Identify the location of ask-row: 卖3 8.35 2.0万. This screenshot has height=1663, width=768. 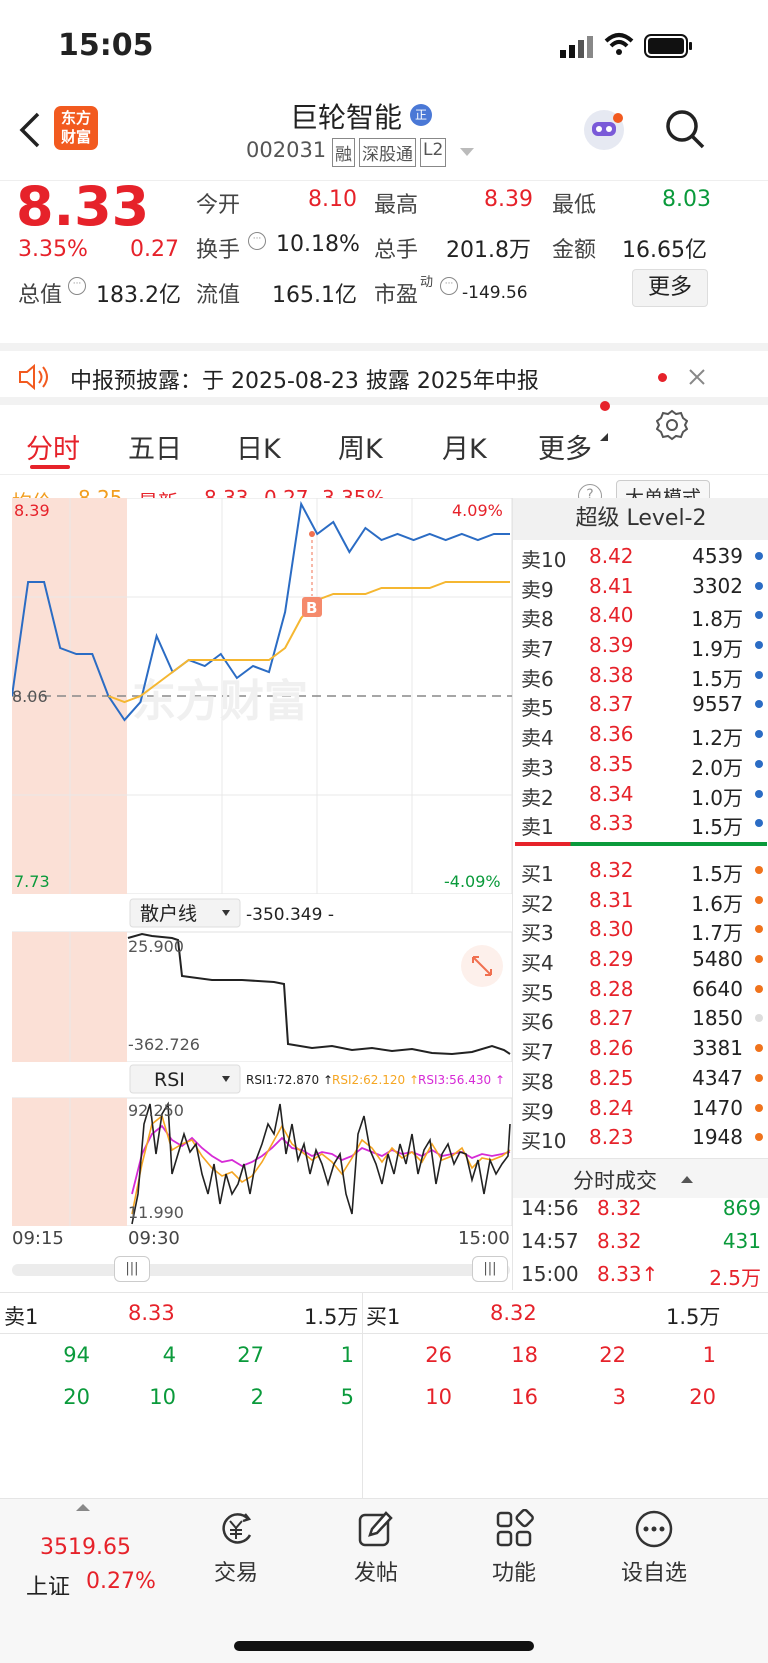
(640, 764).